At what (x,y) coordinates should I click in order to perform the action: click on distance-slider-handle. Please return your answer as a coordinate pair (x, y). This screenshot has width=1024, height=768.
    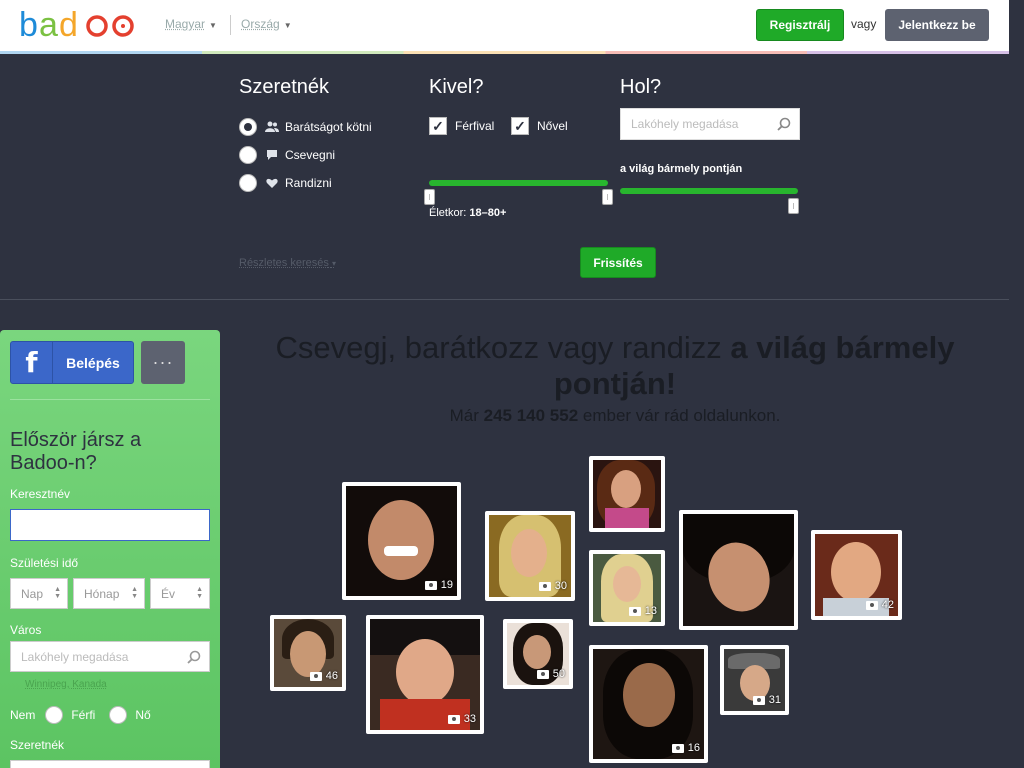
    Looking at the image, I should click on (793, 206).